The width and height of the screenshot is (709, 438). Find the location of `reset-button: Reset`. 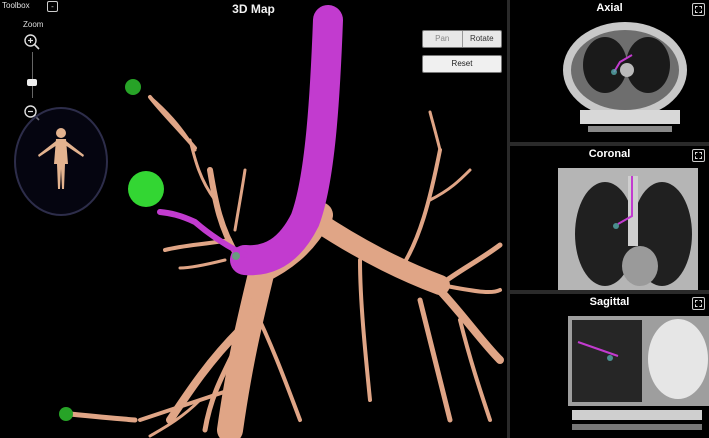

reset-button: Reset is located at coordinates (462, 64).